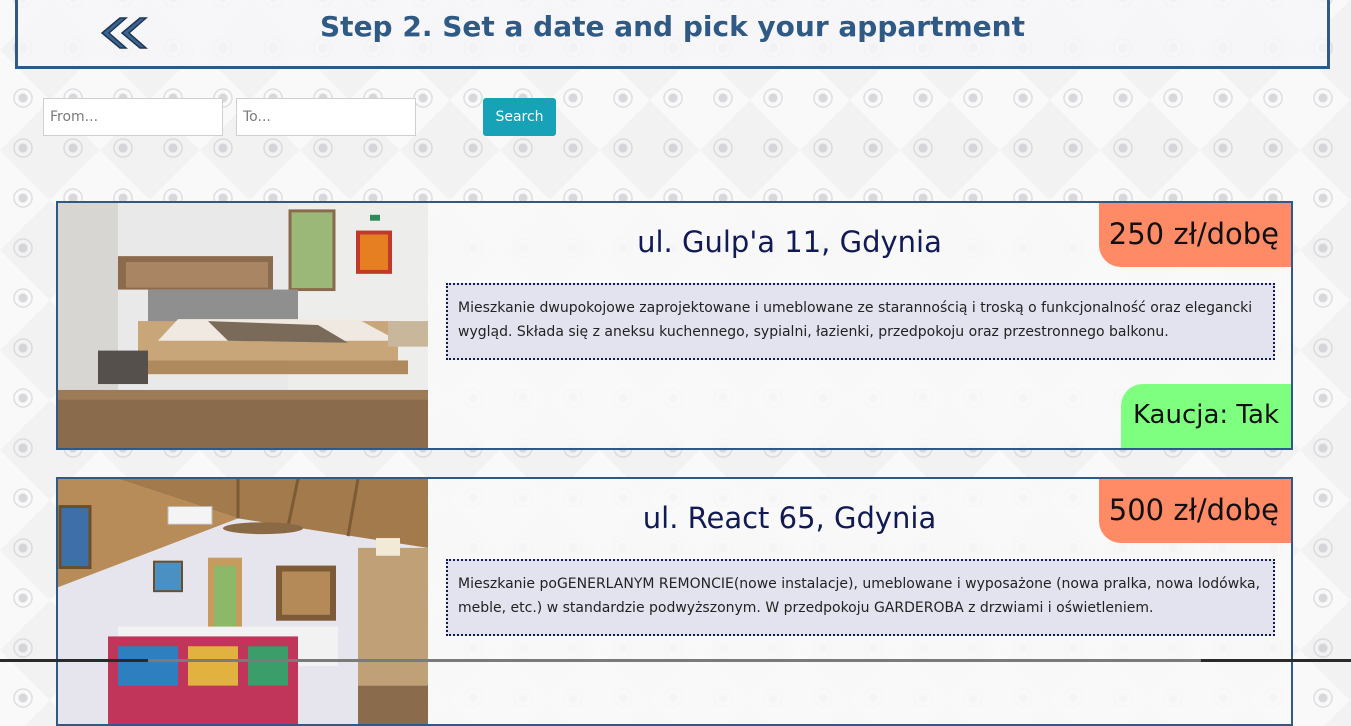  I want to click on deposit-badge: Kaucja: Tak, so click(1205, 416).